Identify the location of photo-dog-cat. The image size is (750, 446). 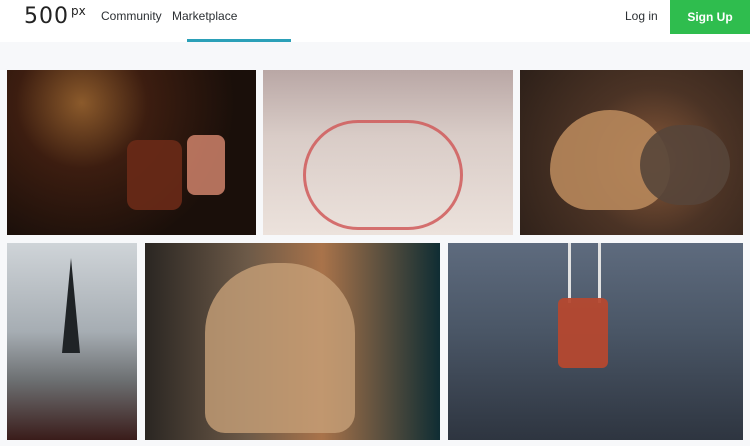
(631, 152).